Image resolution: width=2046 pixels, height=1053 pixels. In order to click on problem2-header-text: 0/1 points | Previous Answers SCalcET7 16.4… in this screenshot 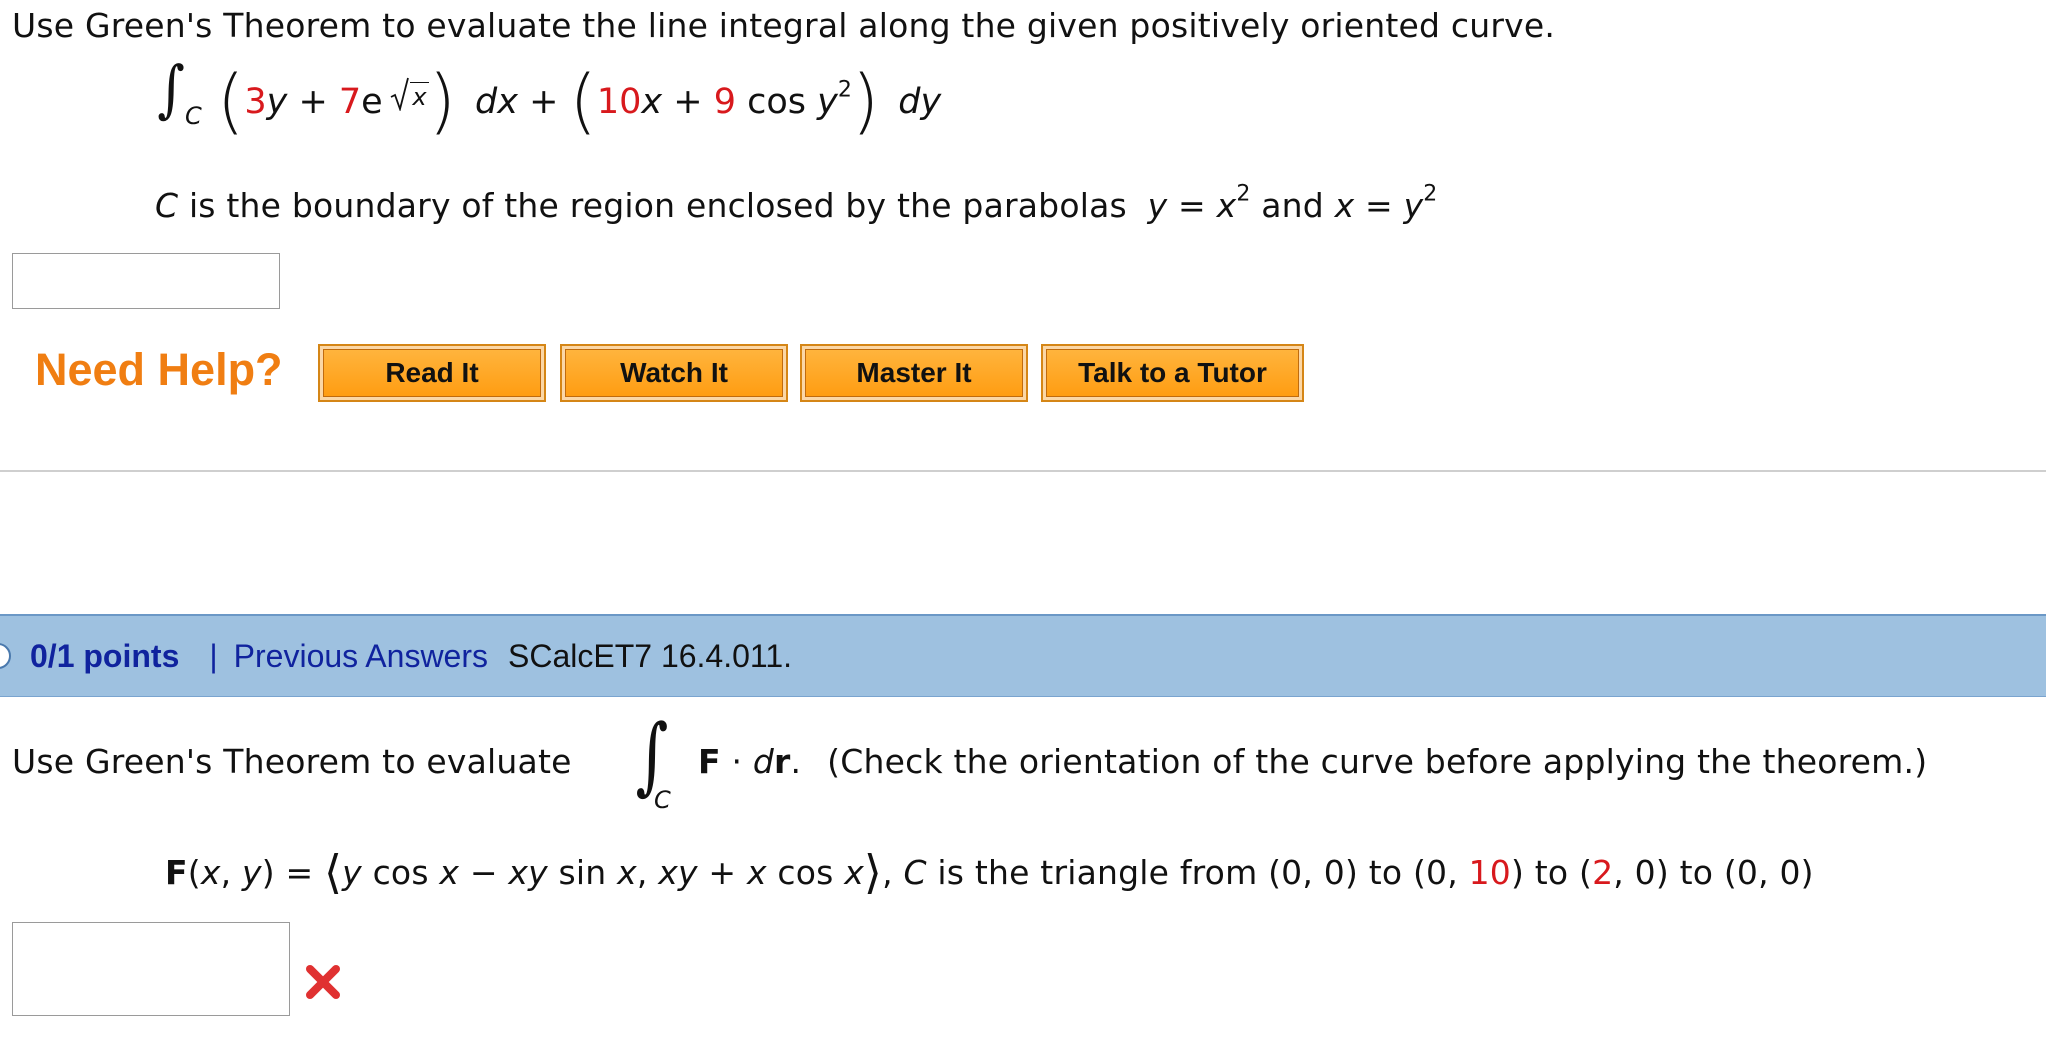, I will do `click(411, 656)`.